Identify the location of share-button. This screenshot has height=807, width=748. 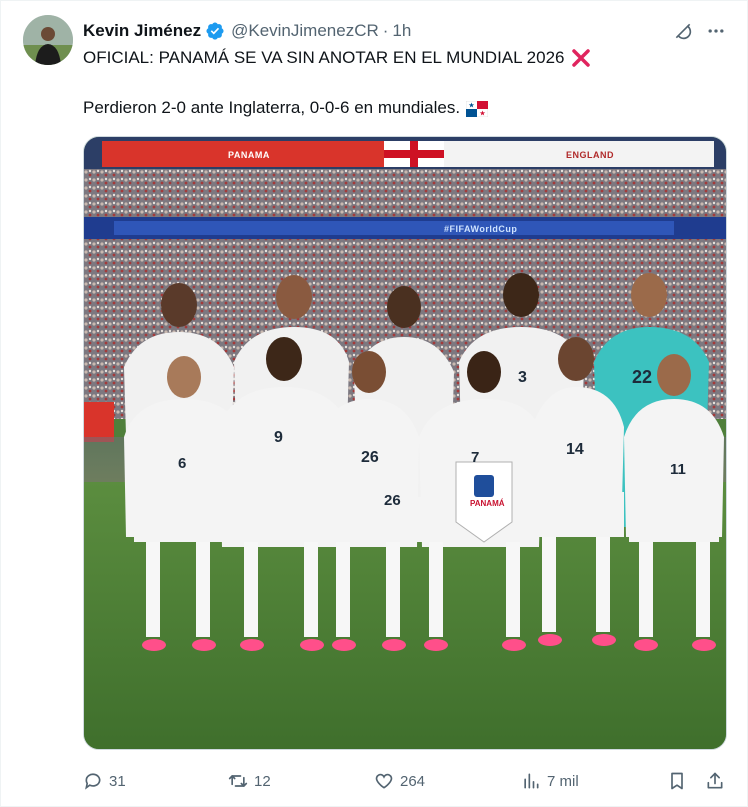
(715, 781).